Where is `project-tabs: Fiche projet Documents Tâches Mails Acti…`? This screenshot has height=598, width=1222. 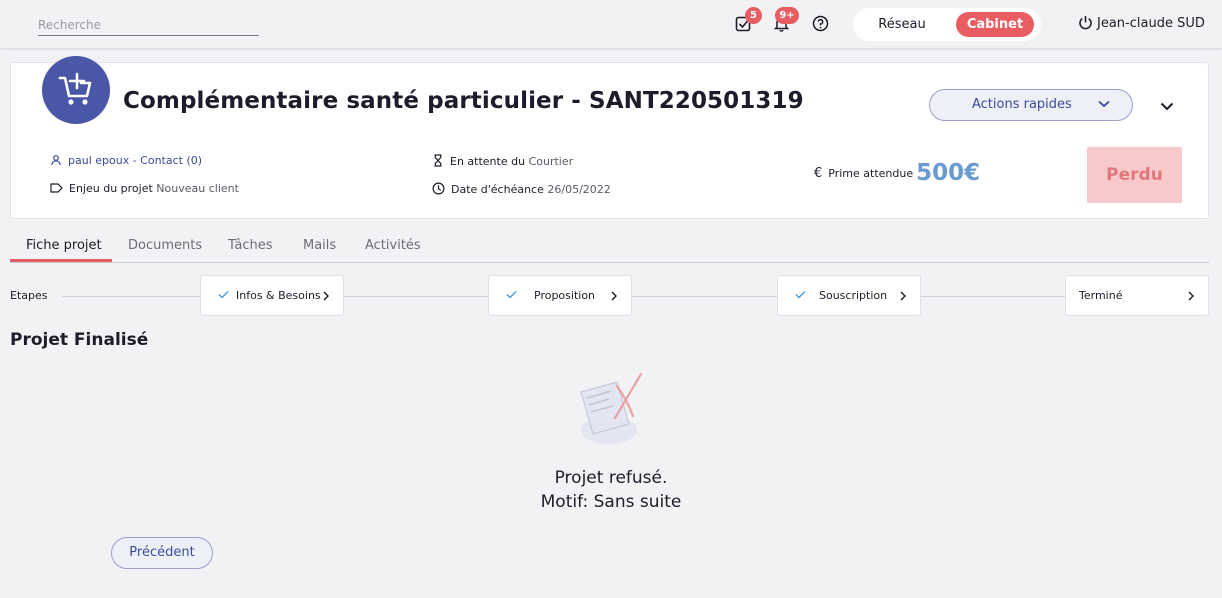
project-tabs: Fiche projet Documents Tâches Mails Acti… is located at coordinates (609, 247).